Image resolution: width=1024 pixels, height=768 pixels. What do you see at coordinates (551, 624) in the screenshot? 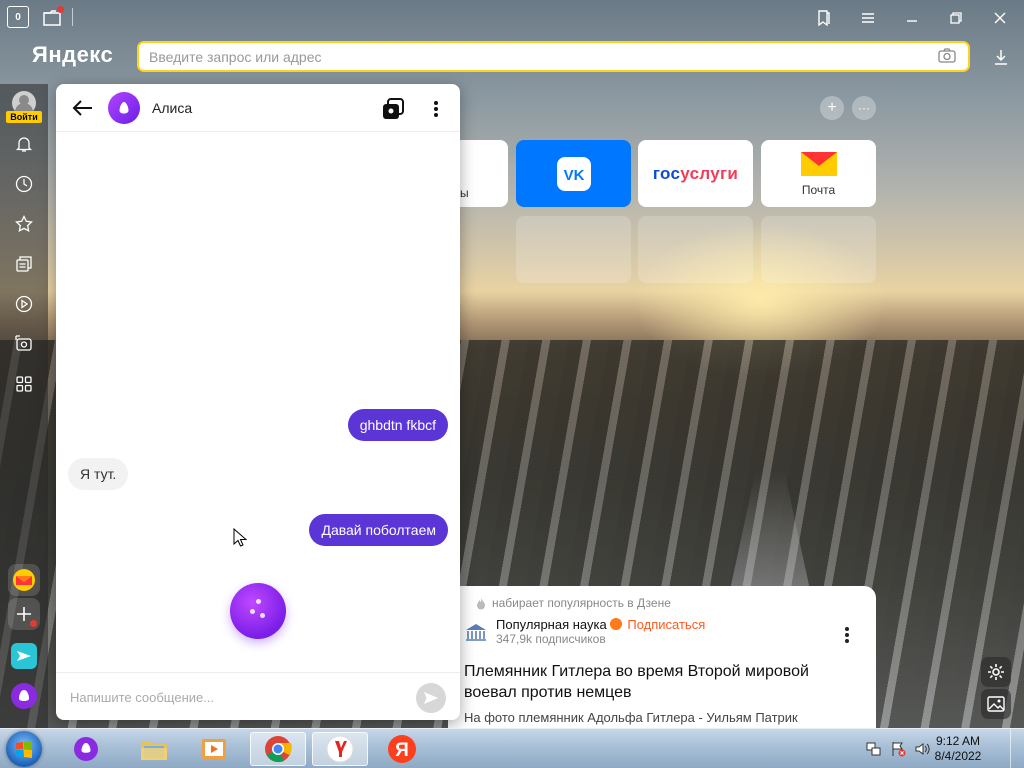
I see `publisher-name: Популярная наука` at bounding box center [551, 624].